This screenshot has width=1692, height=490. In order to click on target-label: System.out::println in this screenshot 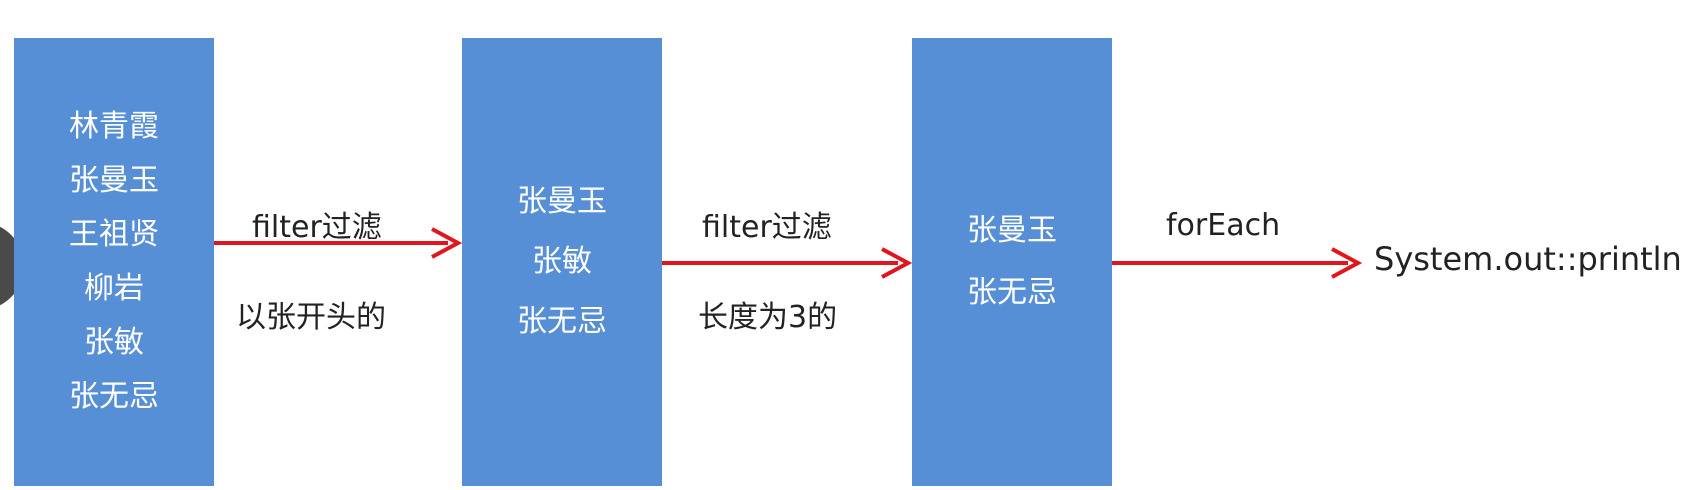, I will do `click(1528, 259)`.